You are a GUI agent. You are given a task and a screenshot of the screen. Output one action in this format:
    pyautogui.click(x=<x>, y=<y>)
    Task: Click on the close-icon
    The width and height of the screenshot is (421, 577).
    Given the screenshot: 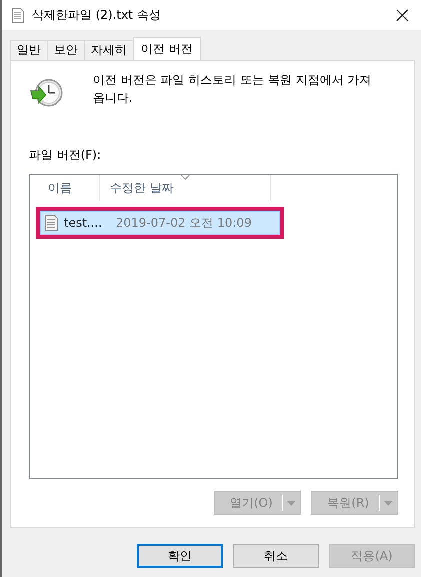 What is the action you would take?
    pyautogui.click(x=402, y=15)
    